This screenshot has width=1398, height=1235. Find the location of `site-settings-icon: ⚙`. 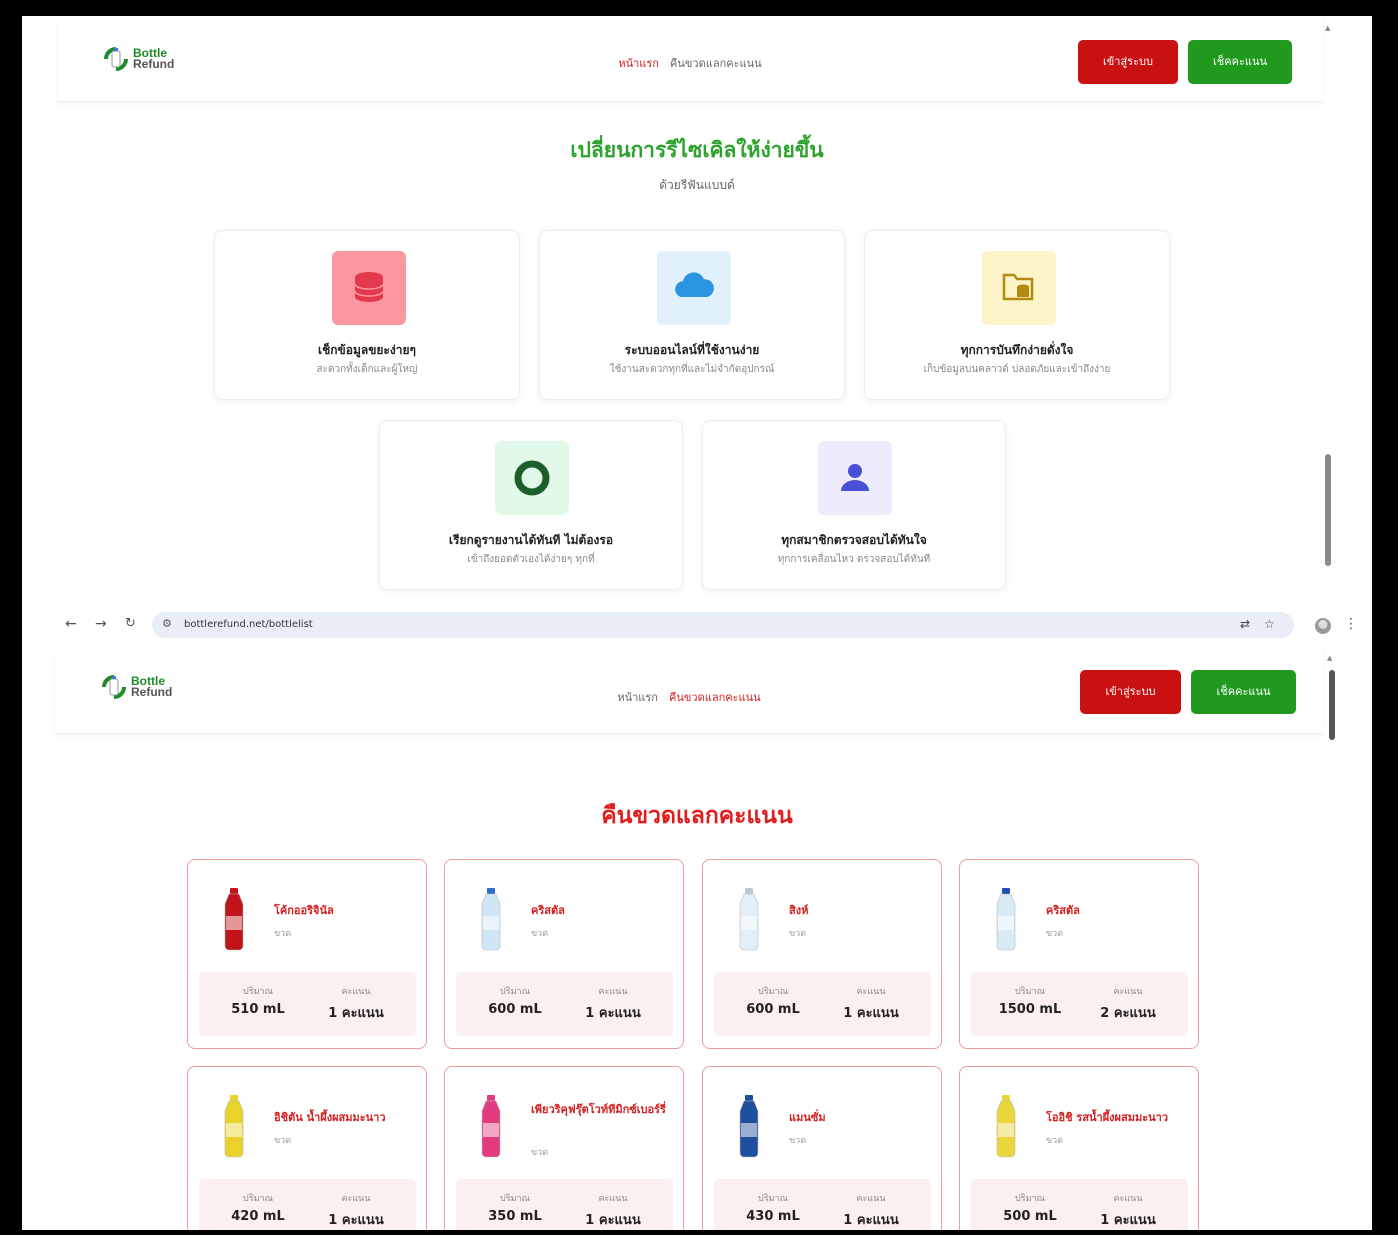

site-settings-icon: ⚙ is located at coordinates (167, 623).